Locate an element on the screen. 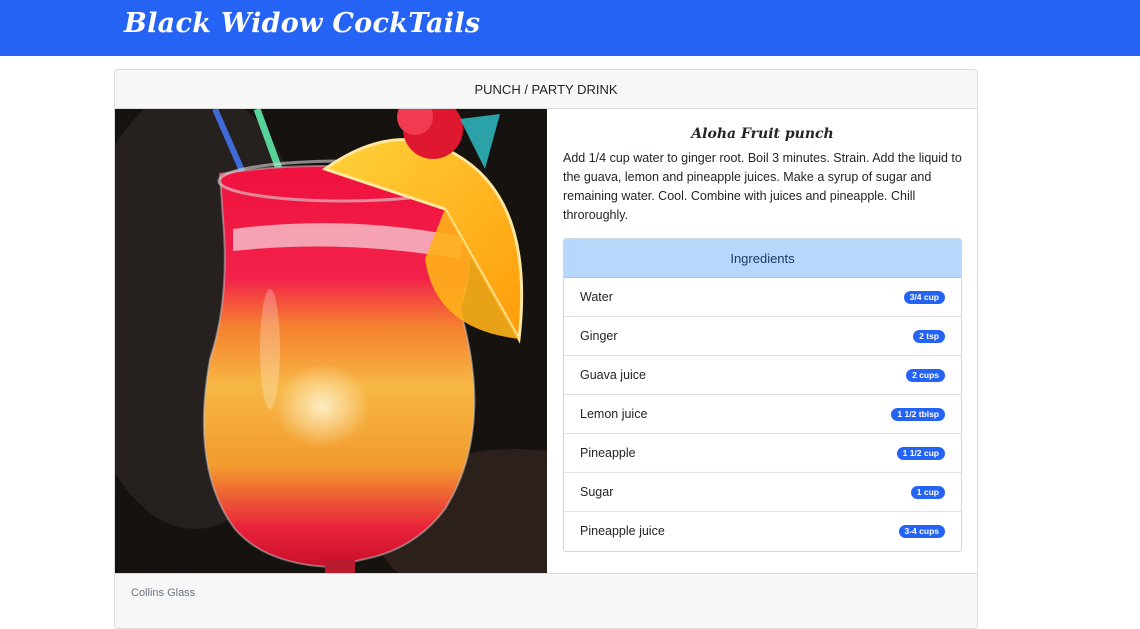 Image resolution: width=1140 pixels, height=629 pixels. measure-badge: 3-4 cups is located at coordinates (921, 531).